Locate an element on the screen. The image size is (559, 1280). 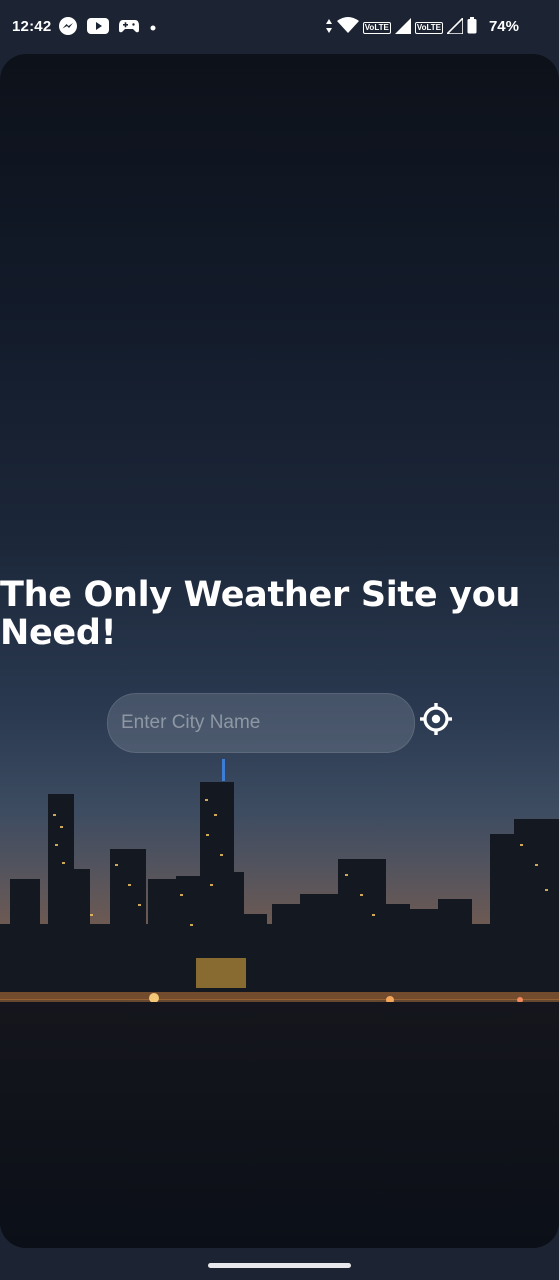
navigation-bar is located at coordinates (279, 1264).